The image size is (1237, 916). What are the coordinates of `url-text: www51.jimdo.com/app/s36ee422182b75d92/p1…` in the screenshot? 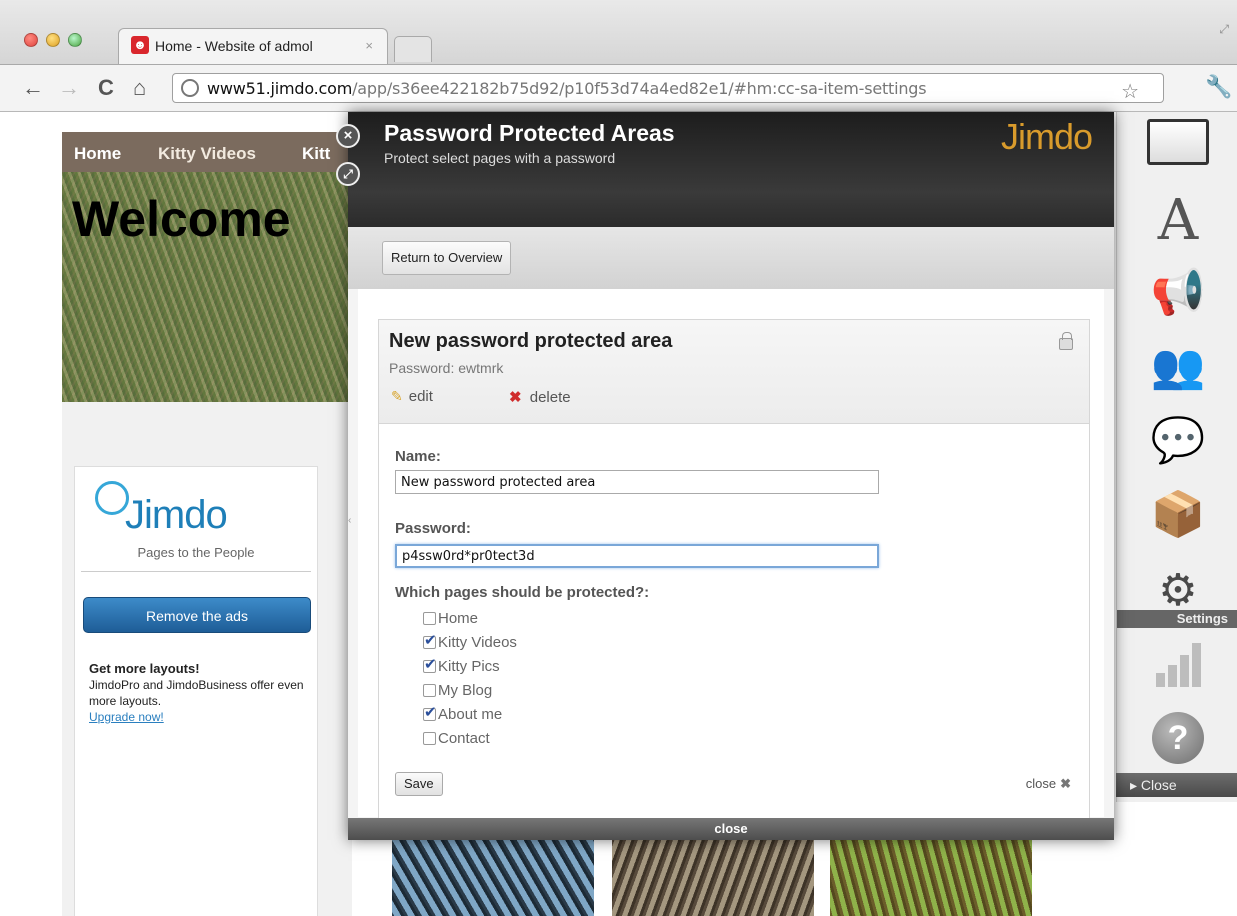 It's located at (567, 88).